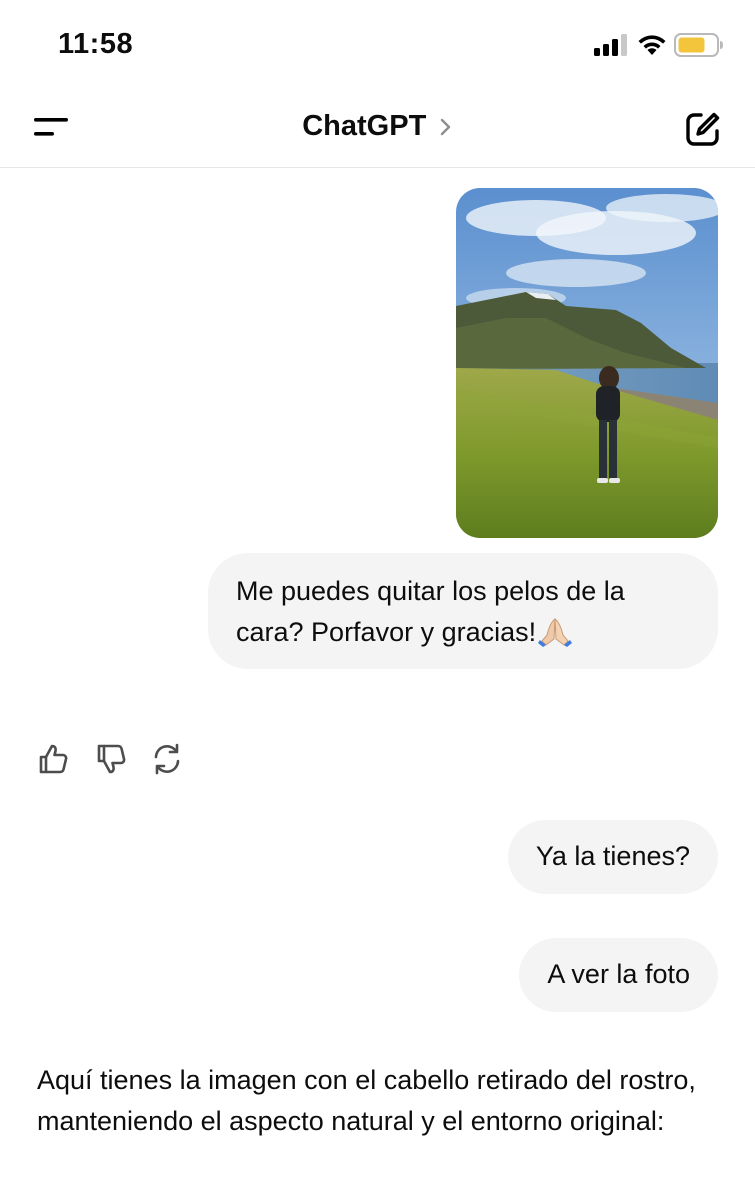  What do you see at coordinates (111, 759) in the screenshot?
I see `thumbs-down-icon` at bounding box center [111, 759].